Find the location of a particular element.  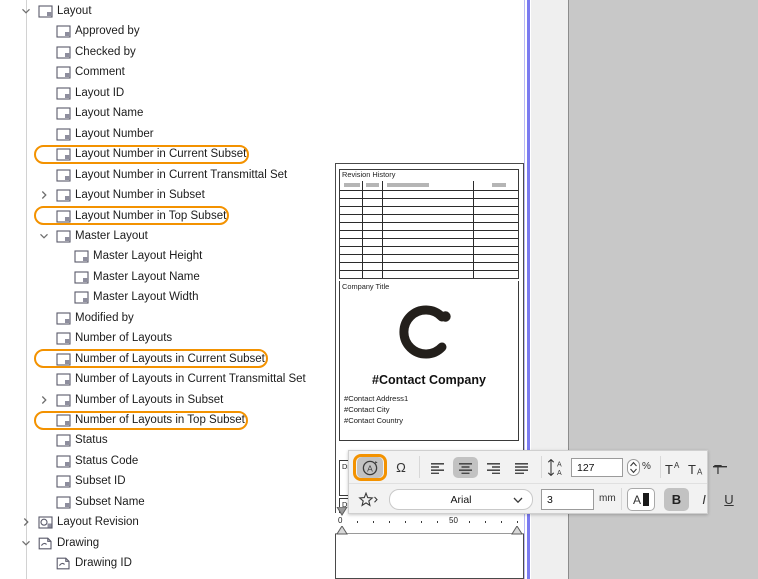

underline-button: U is located at coordinates (729, 499).